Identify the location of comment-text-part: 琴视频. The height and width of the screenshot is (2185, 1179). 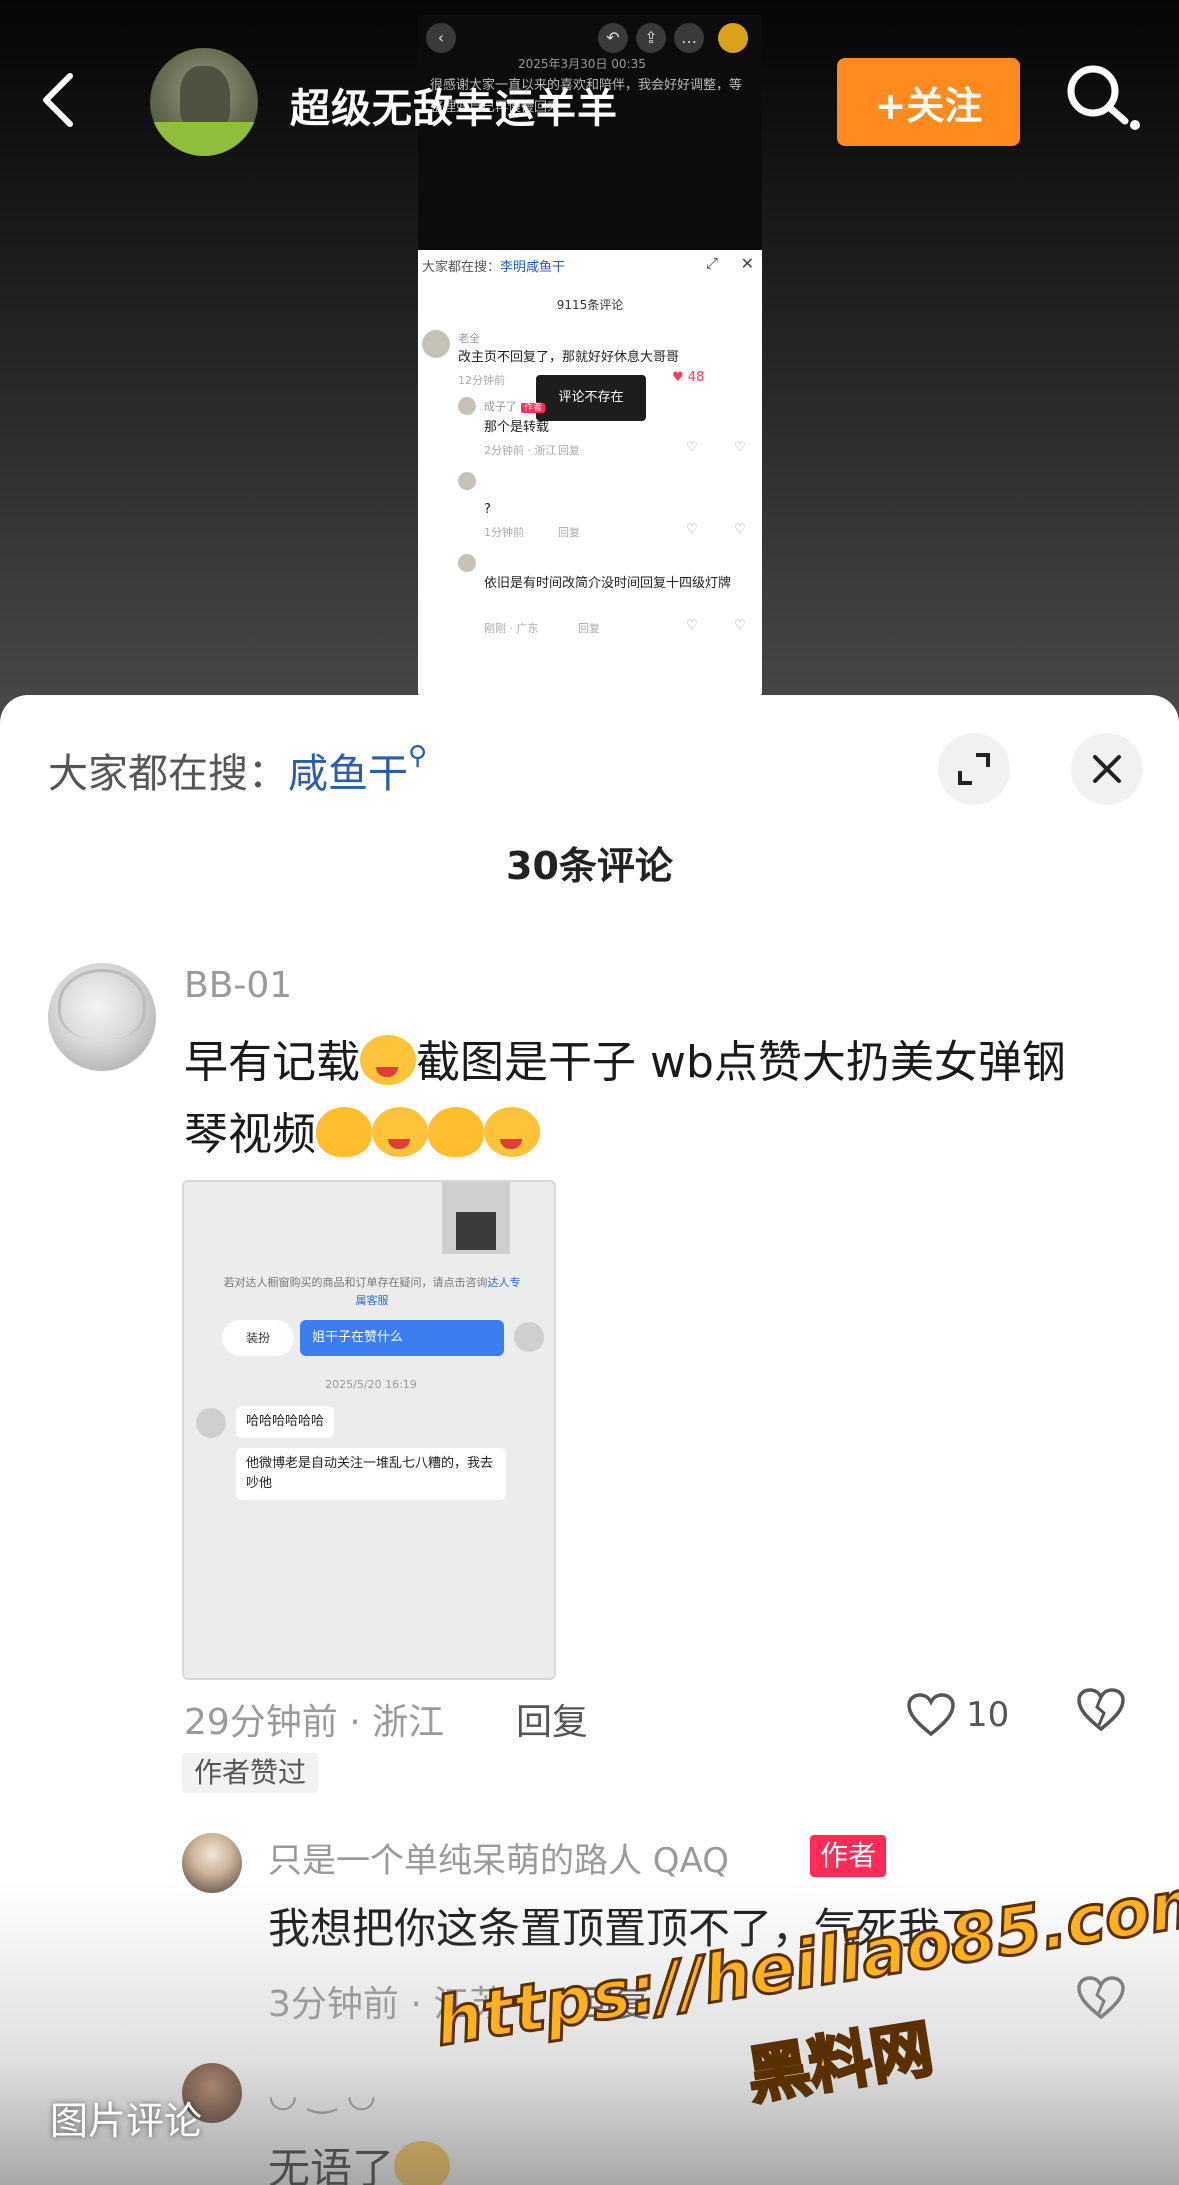
(250, 1134).